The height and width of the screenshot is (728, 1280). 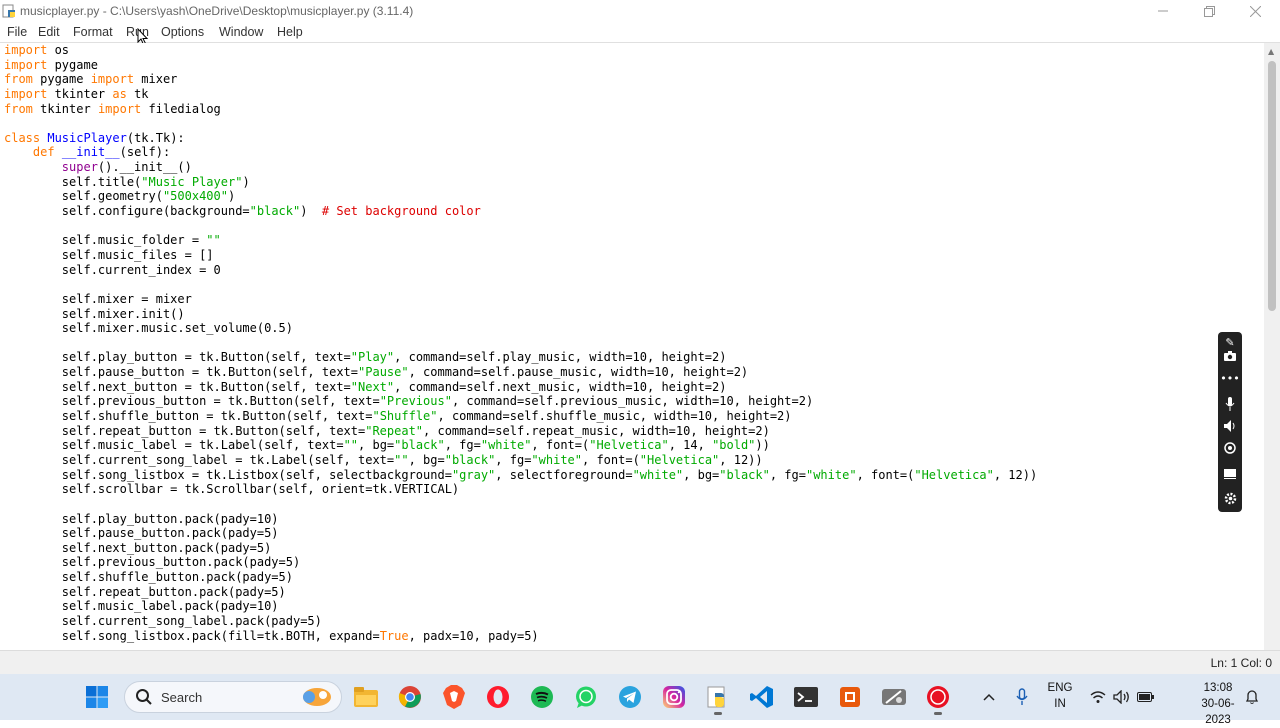 I want to click on code-line: self.music_folder = "", so click(x=634, y=240).